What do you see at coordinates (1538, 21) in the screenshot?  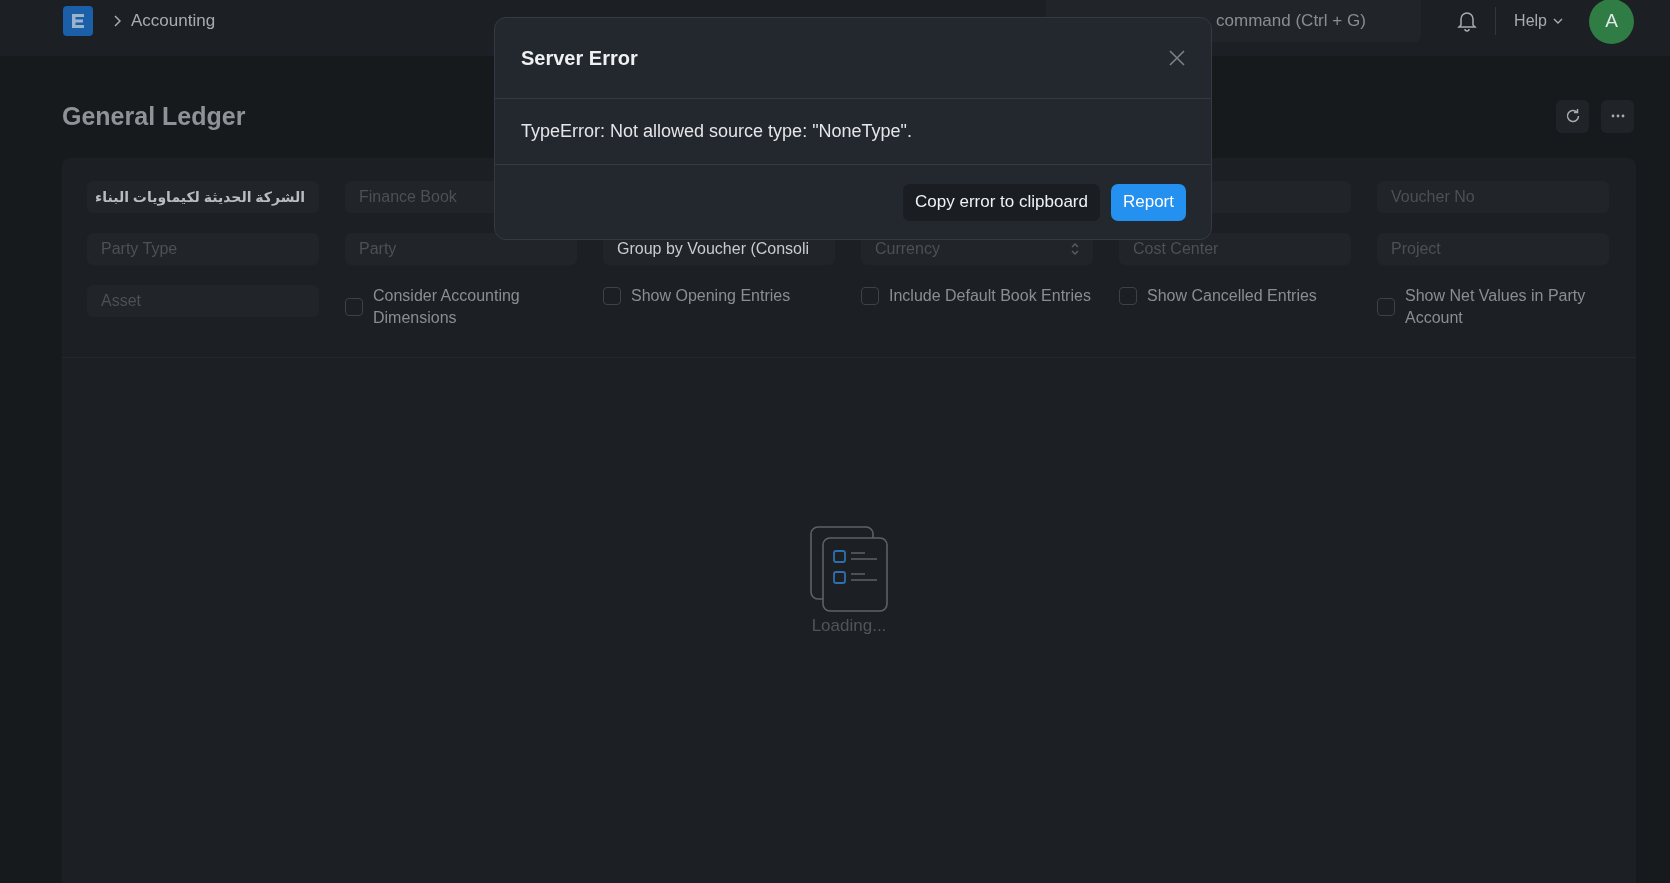 I see `help-menu: Help` at bounding box center [1538, 21].